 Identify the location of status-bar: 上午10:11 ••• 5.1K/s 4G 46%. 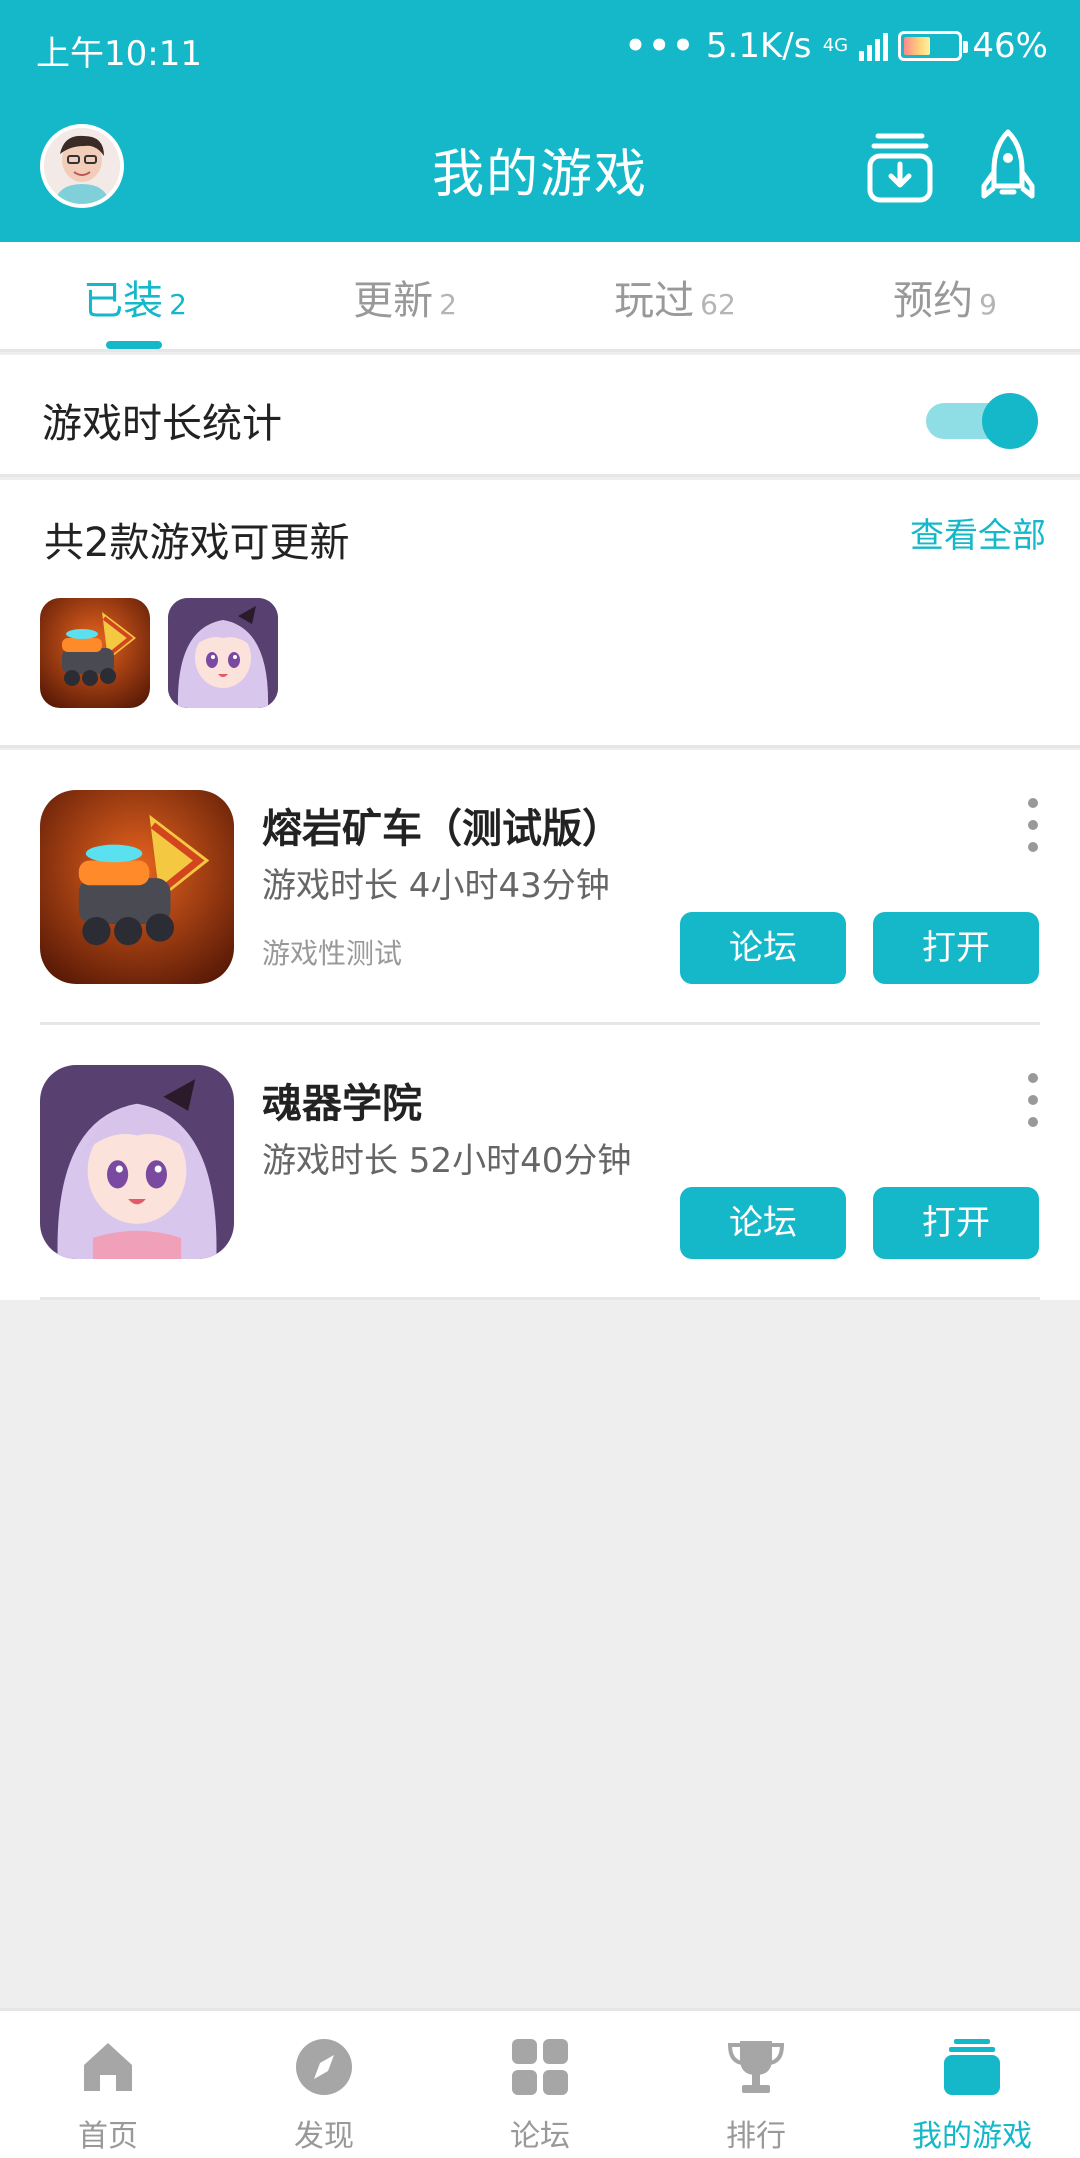
(540, 48).